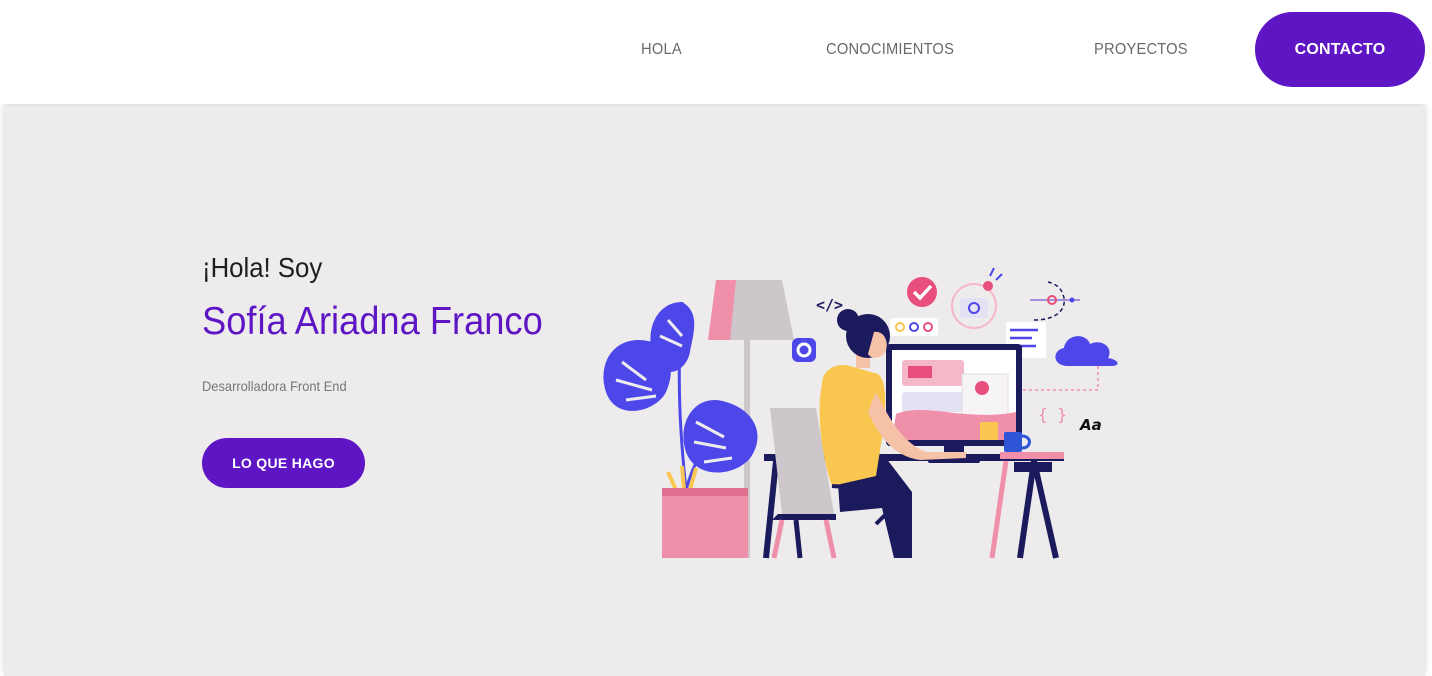 Image resolution: width=1432 pixels, height=676 pixels. I want to click on what-i-do-button: LO QUE HAGO, so click(283, 463).